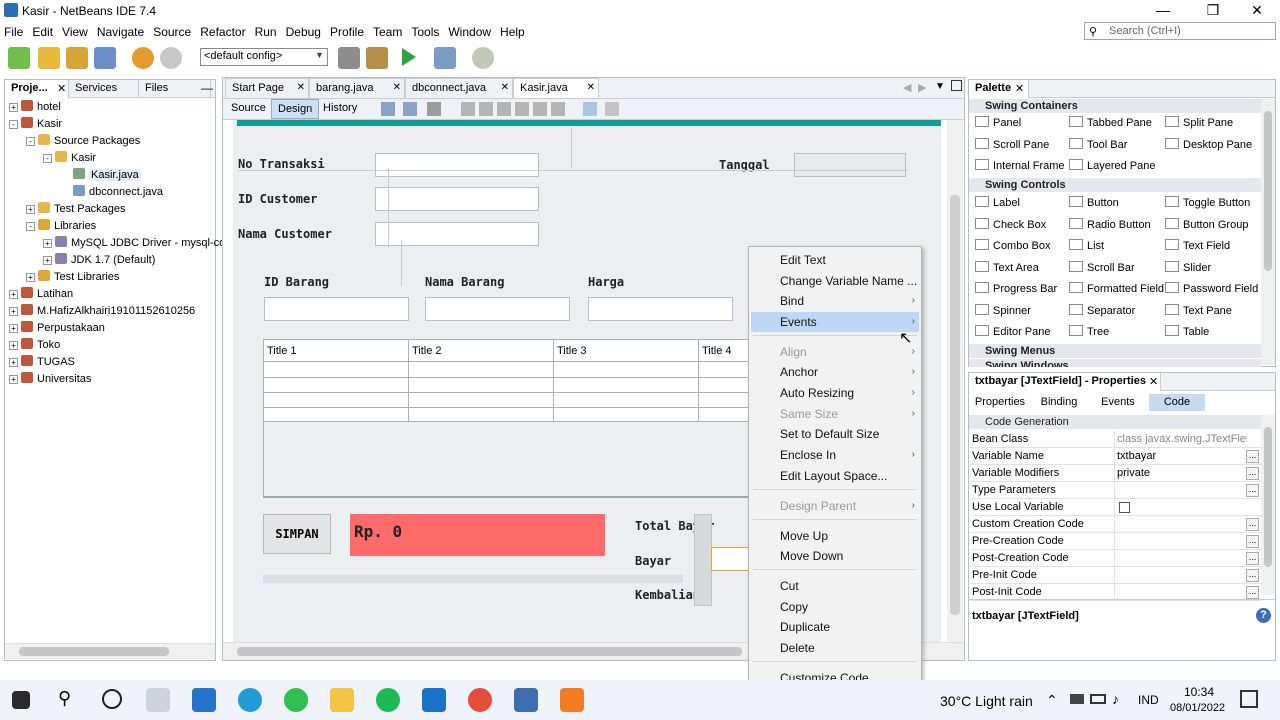  What do you see at coordinates (425, 30) in the screenshot?
I see `menu-tools: Tools` at bounding box center [425, 30].